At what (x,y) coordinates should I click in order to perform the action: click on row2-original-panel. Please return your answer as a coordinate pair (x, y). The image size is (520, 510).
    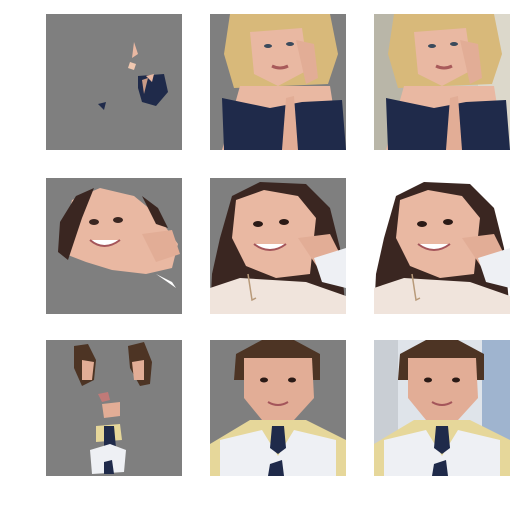
    Looking at the image, I should click on (442, 246).